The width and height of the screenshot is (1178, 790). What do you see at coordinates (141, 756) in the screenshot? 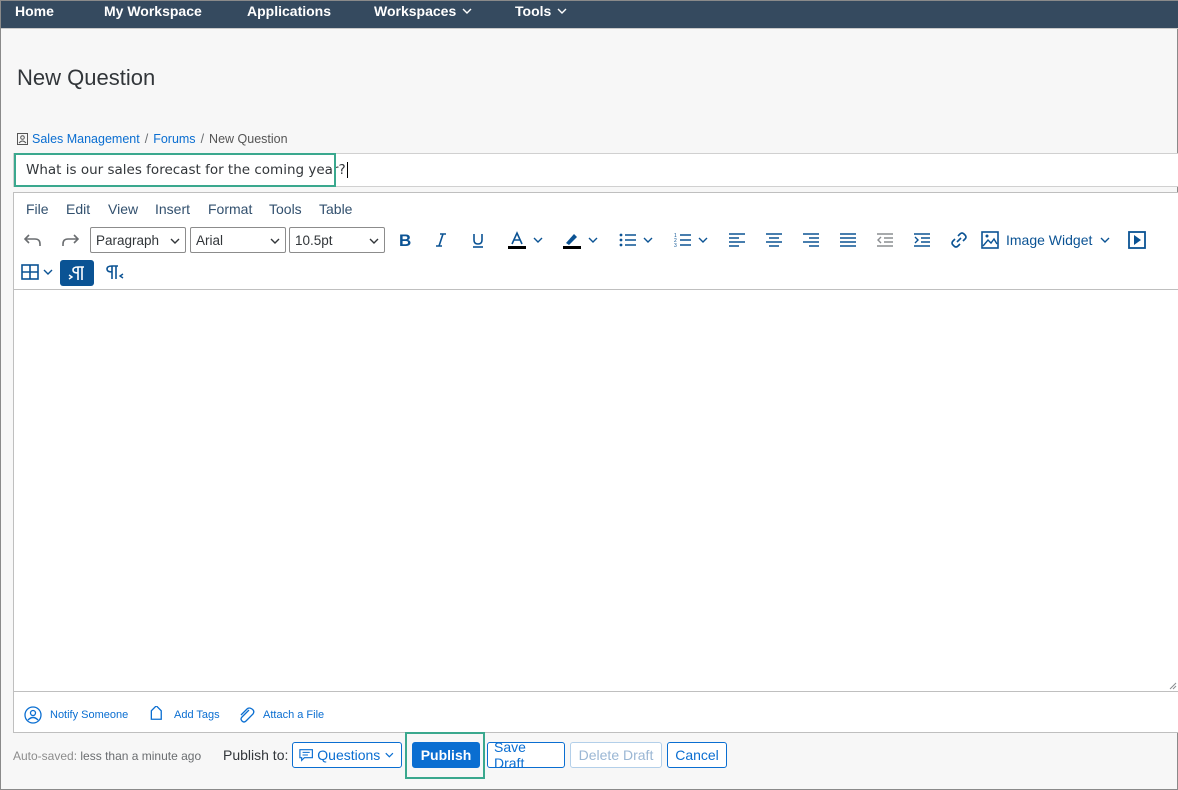
I see `autosave-value: less than a minute ago` at bounding box center [141, 756].